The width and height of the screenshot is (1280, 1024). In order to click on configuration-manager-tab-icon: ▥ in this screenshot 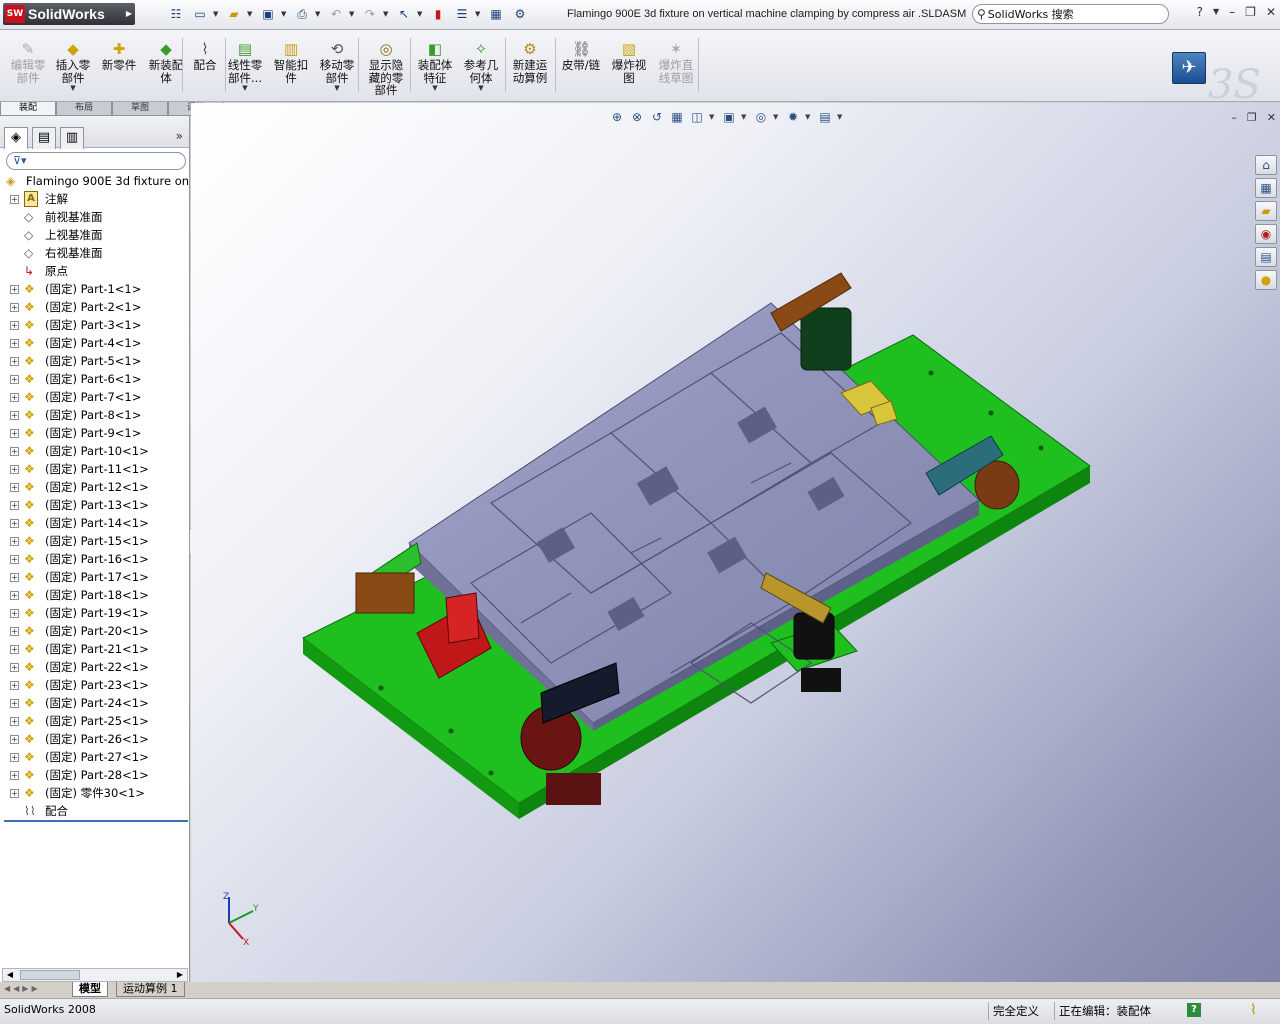, I will do `click(72, 138)`.